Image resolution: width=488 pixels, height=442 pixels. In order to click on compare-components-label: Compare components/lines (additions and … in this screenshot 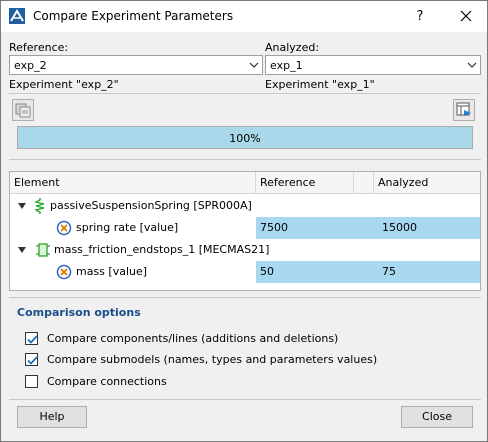, I will do `click(192, 338)`.